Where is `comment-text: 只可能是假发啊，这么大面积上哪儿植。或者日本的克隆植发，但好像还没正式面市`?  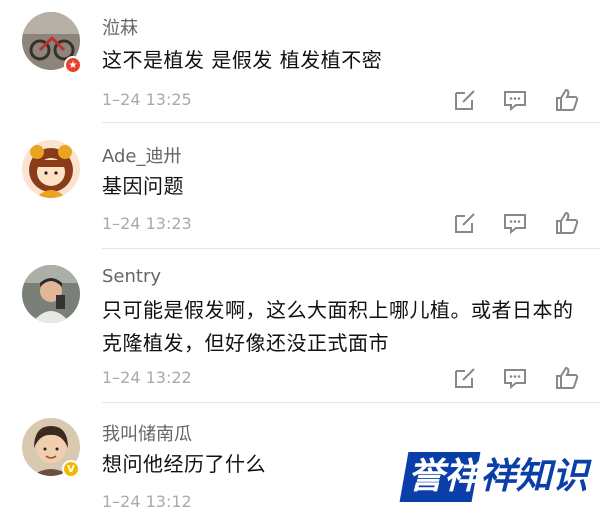 comment-text: 只可能是假发啊，这么大面积上哪儿植。或者日本的克隆植发，但好像还没正式面市 is located at coordinates (338, 326).